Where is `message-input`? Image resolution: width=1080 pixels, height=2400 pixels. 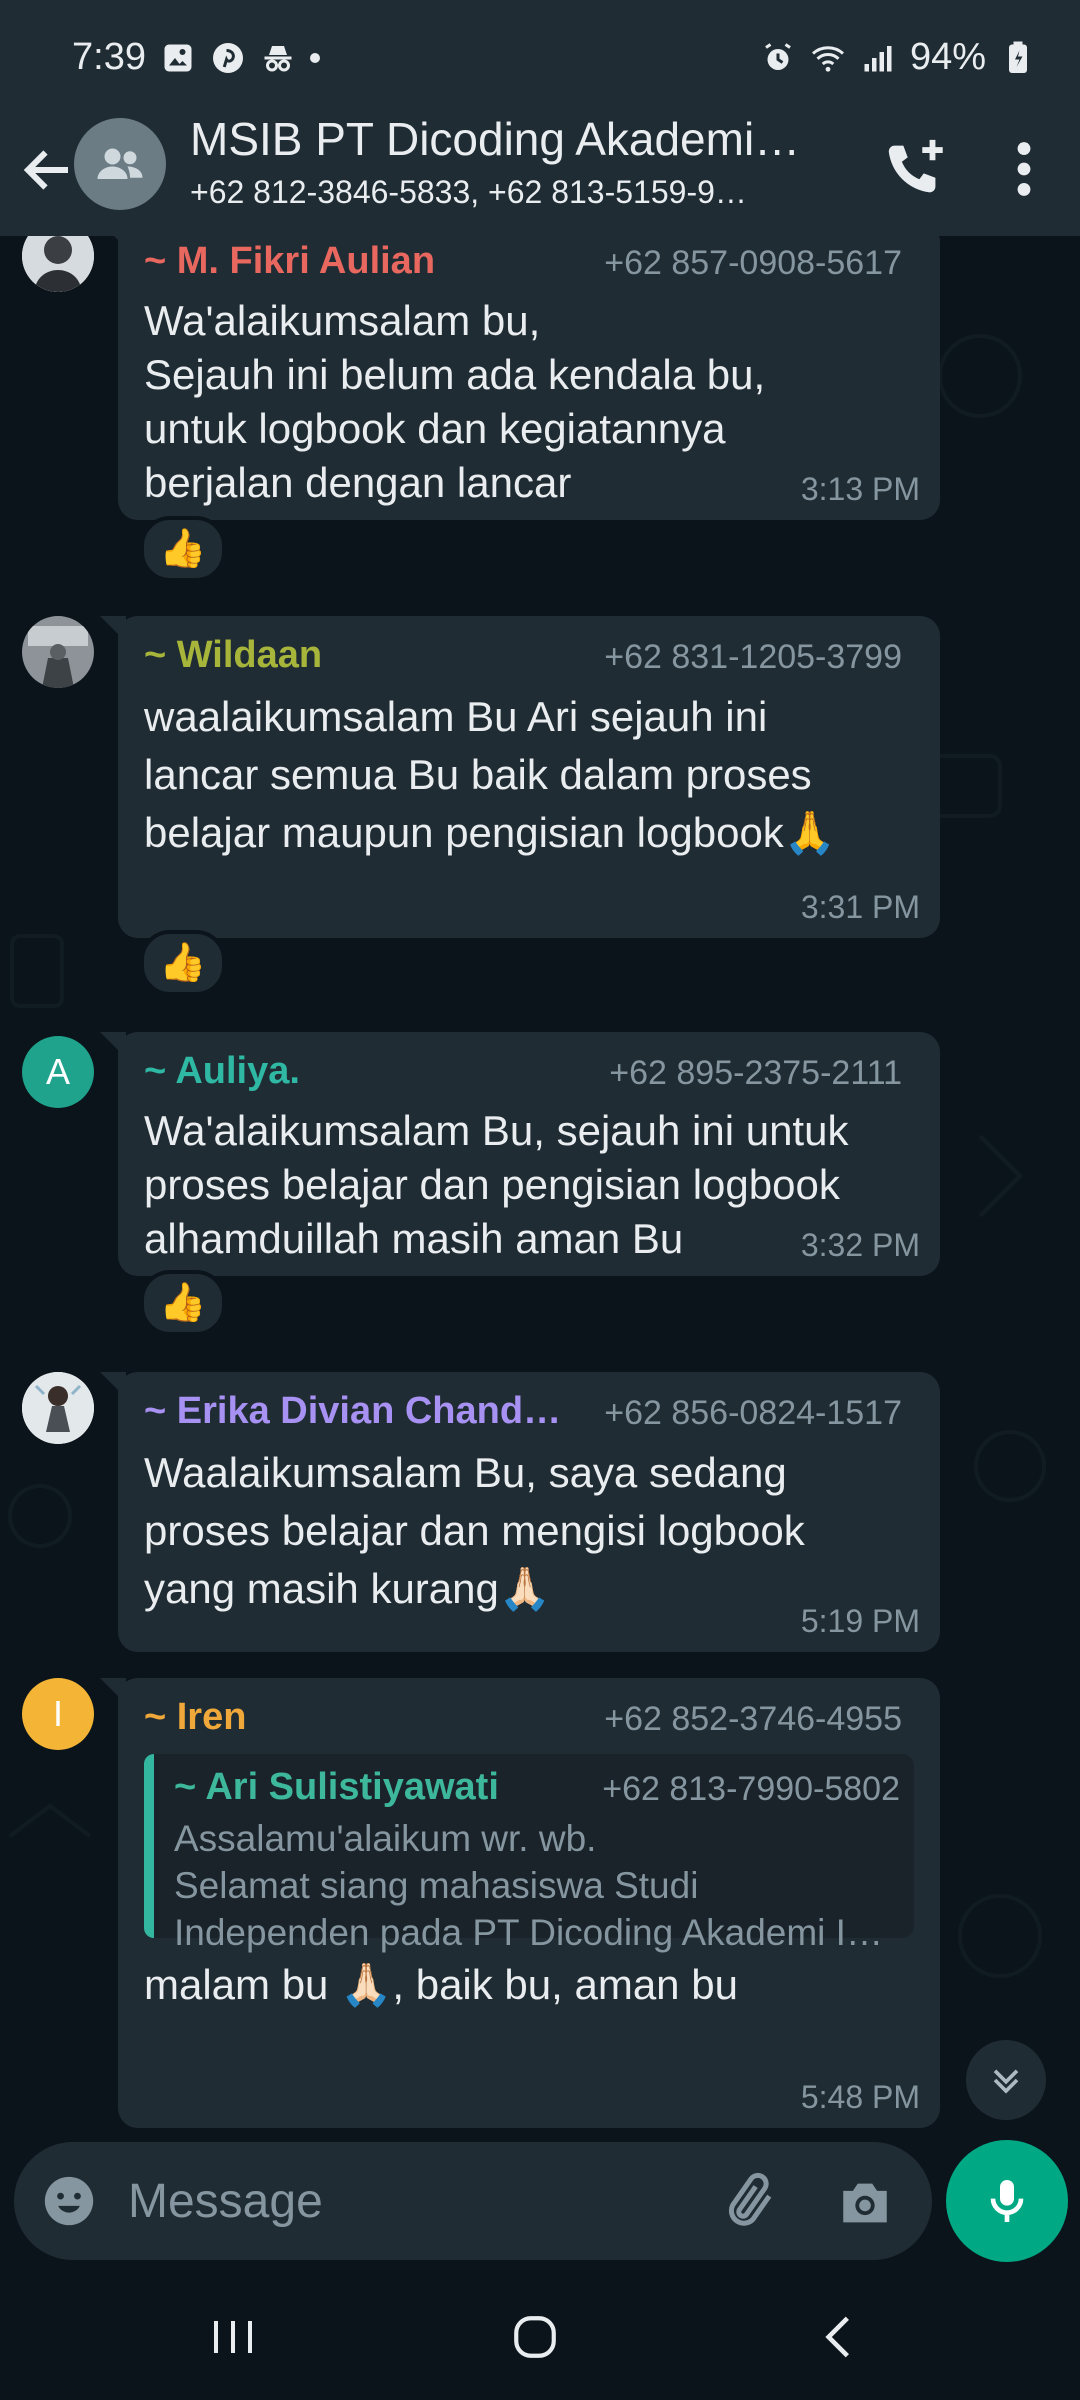
message-input is located at coordinates (408, 2201).